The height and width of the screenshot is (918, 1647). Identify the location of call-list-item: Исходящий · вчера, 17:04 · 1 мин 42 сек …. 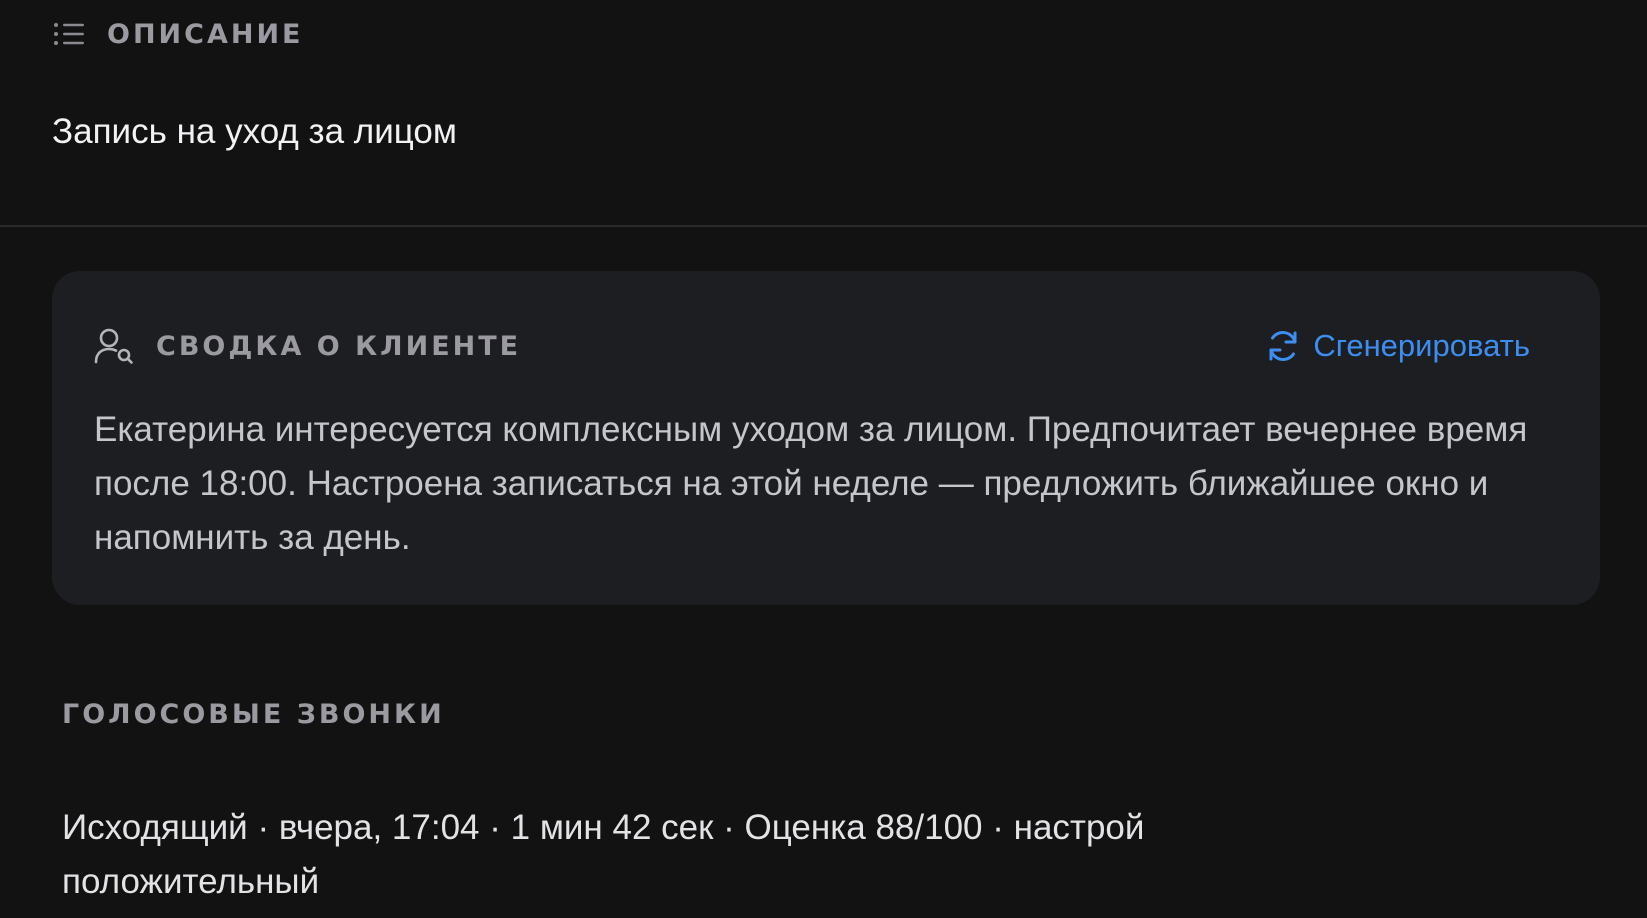
(712, 855).